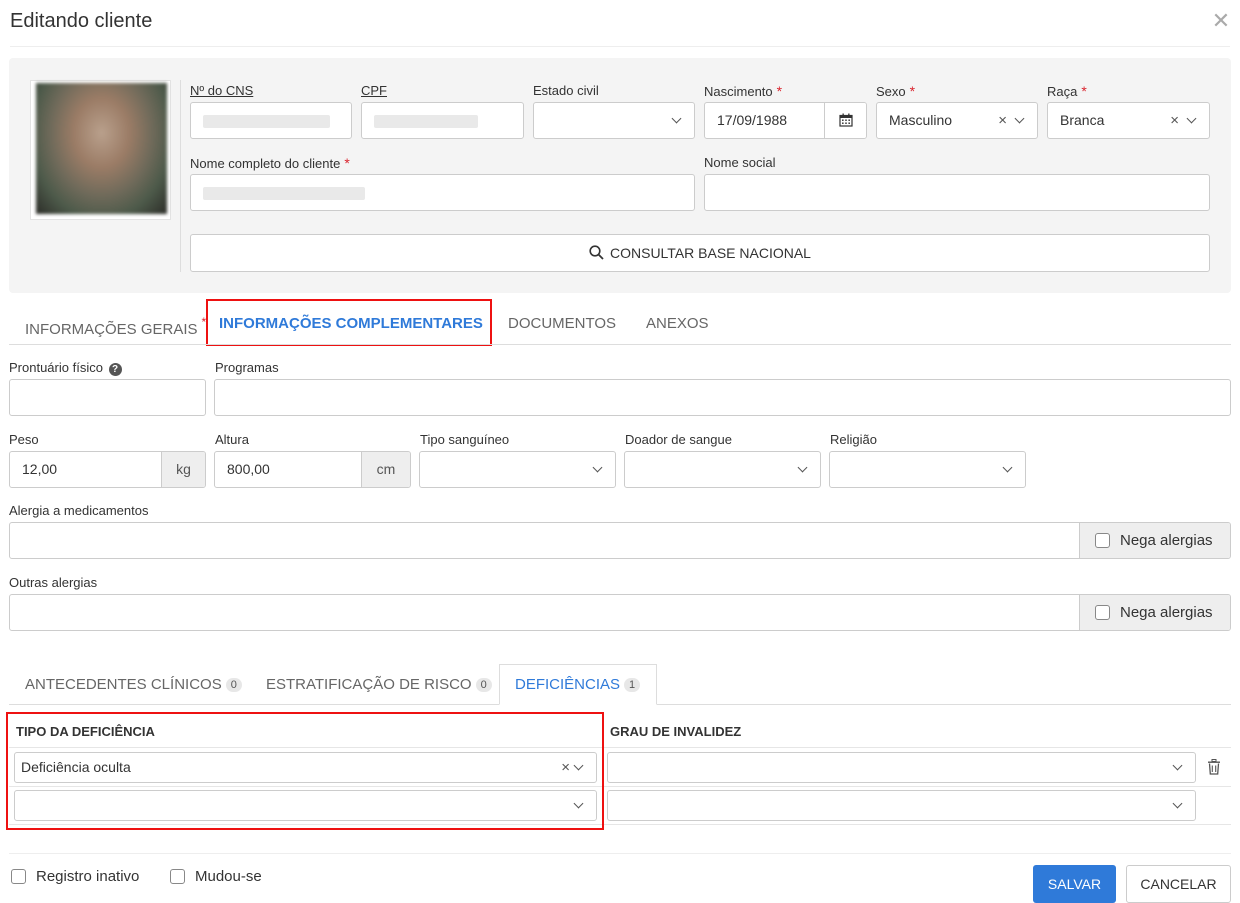 The width and height of the screenshot is (1240, 903). What do you see at coordinates (927, 469) in the screenshot?
I see `religiao-select` at bounding box center [927, 469].